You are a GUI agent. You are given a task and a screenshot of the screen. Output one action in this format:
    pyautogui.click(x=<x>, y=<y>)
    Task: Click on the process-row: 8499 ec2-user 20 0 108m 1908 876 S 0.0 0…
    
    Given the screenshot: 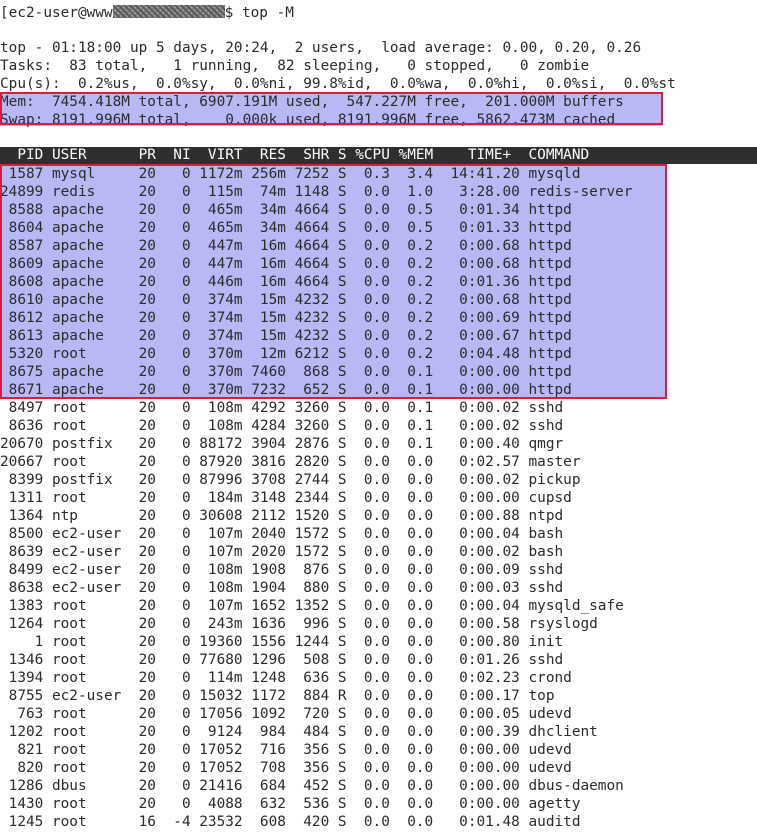 What is the action you would take?
    pyautogui.click(x=282, y=570)
    